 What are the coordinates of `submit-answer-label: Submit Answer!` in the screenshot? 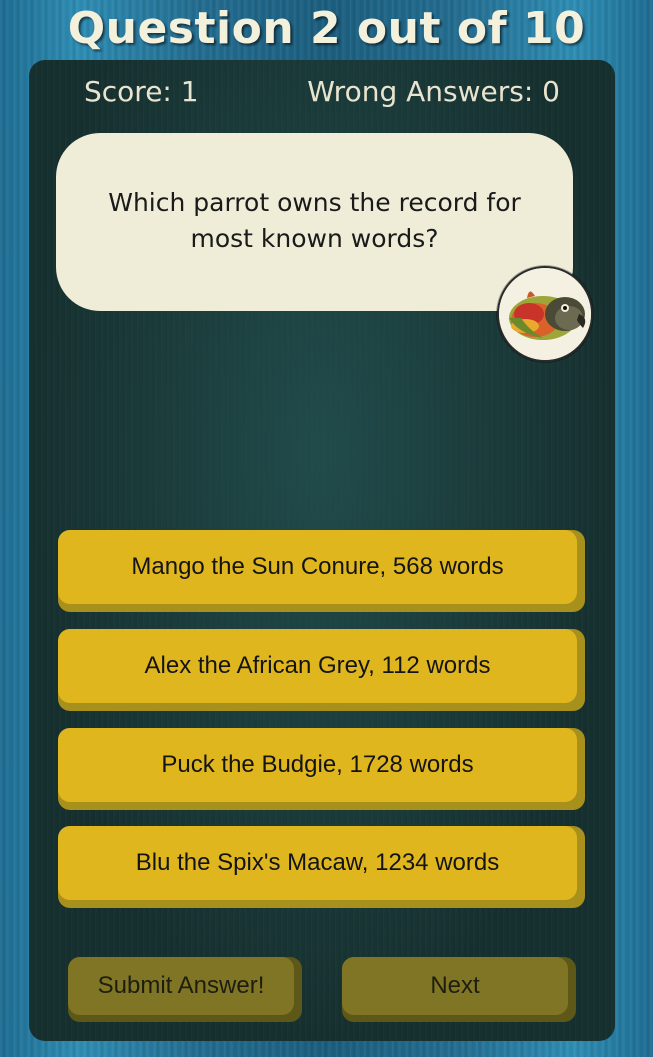 It's located at (181, 986).